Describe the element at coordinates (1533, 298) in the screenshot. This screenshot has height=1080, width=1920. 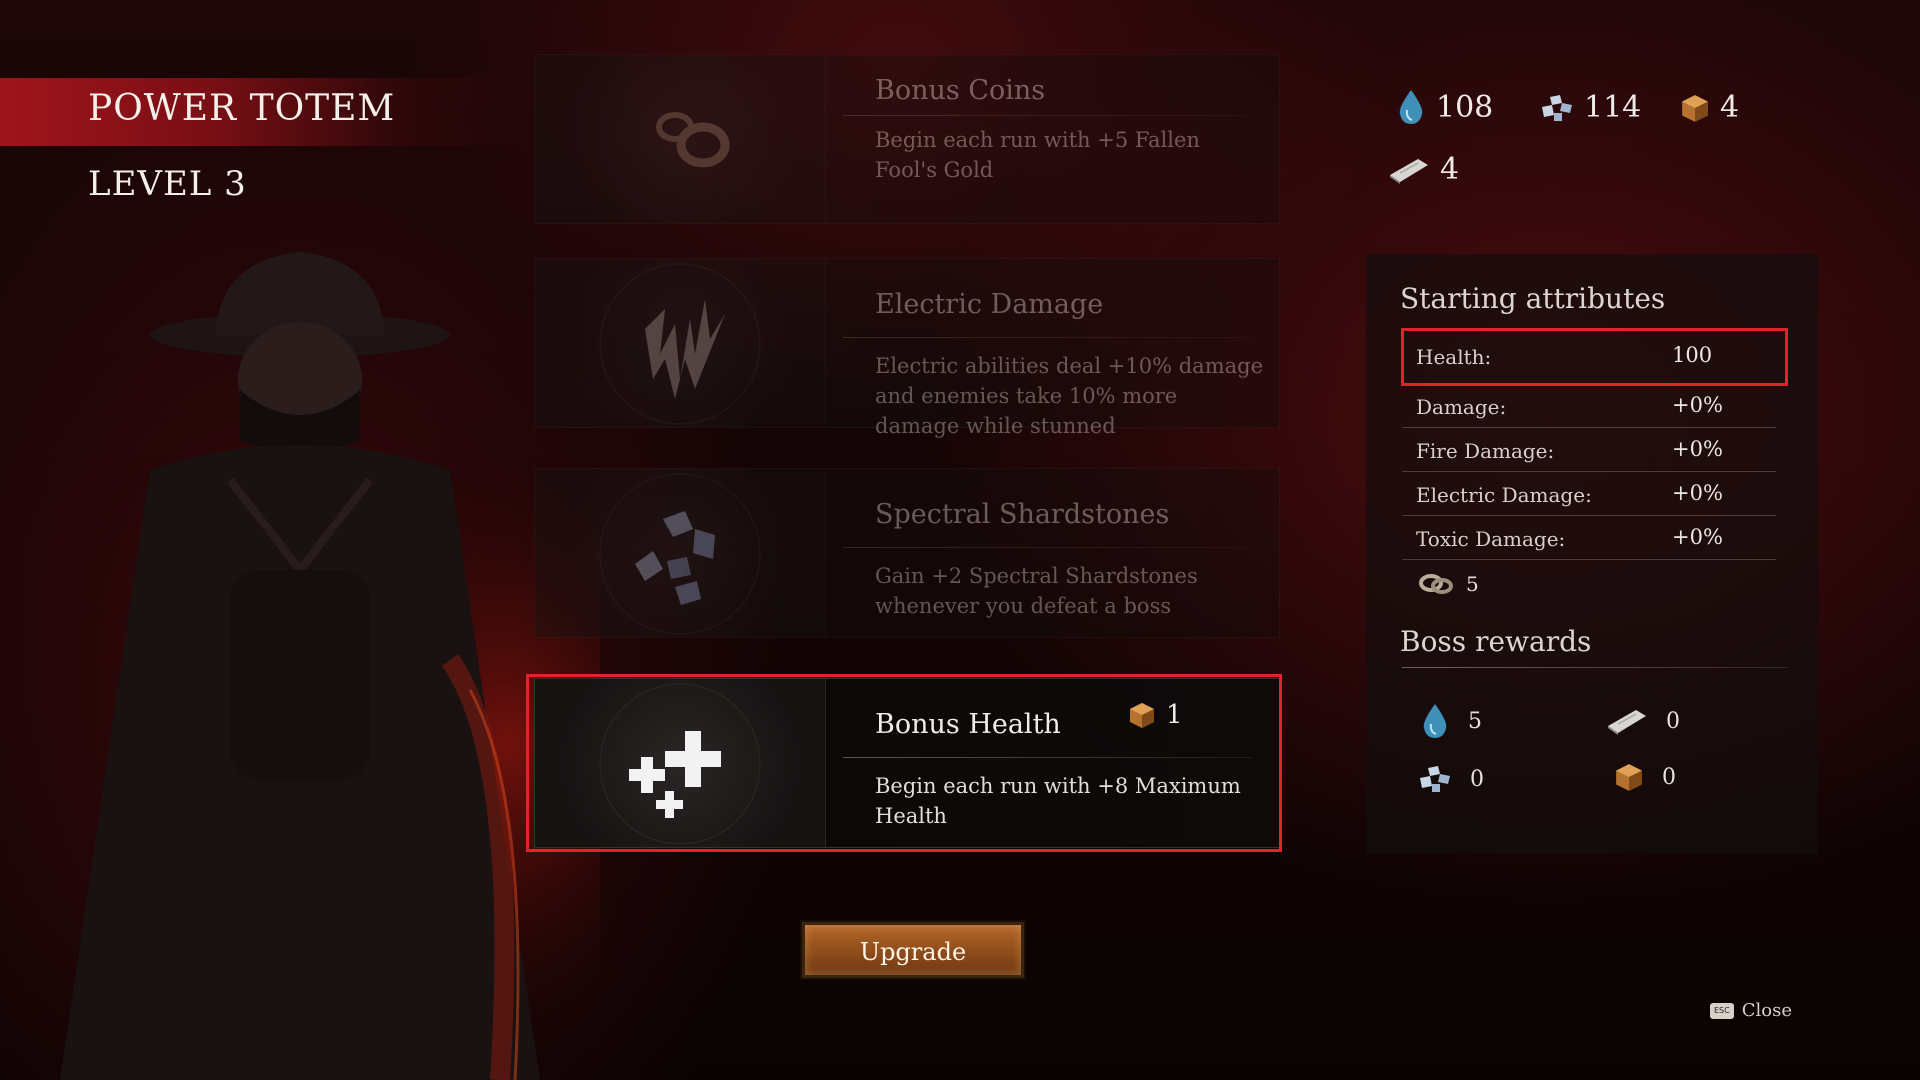
I see `attributes-heading: Starting attributes` at that location.